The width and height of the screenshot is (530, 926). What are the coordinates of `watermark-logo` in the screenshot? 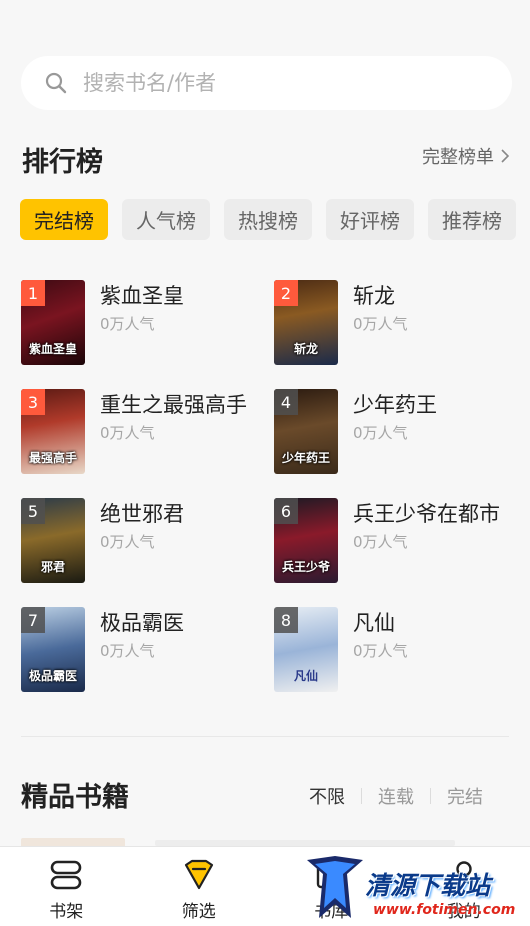 It's located at (335, 889).